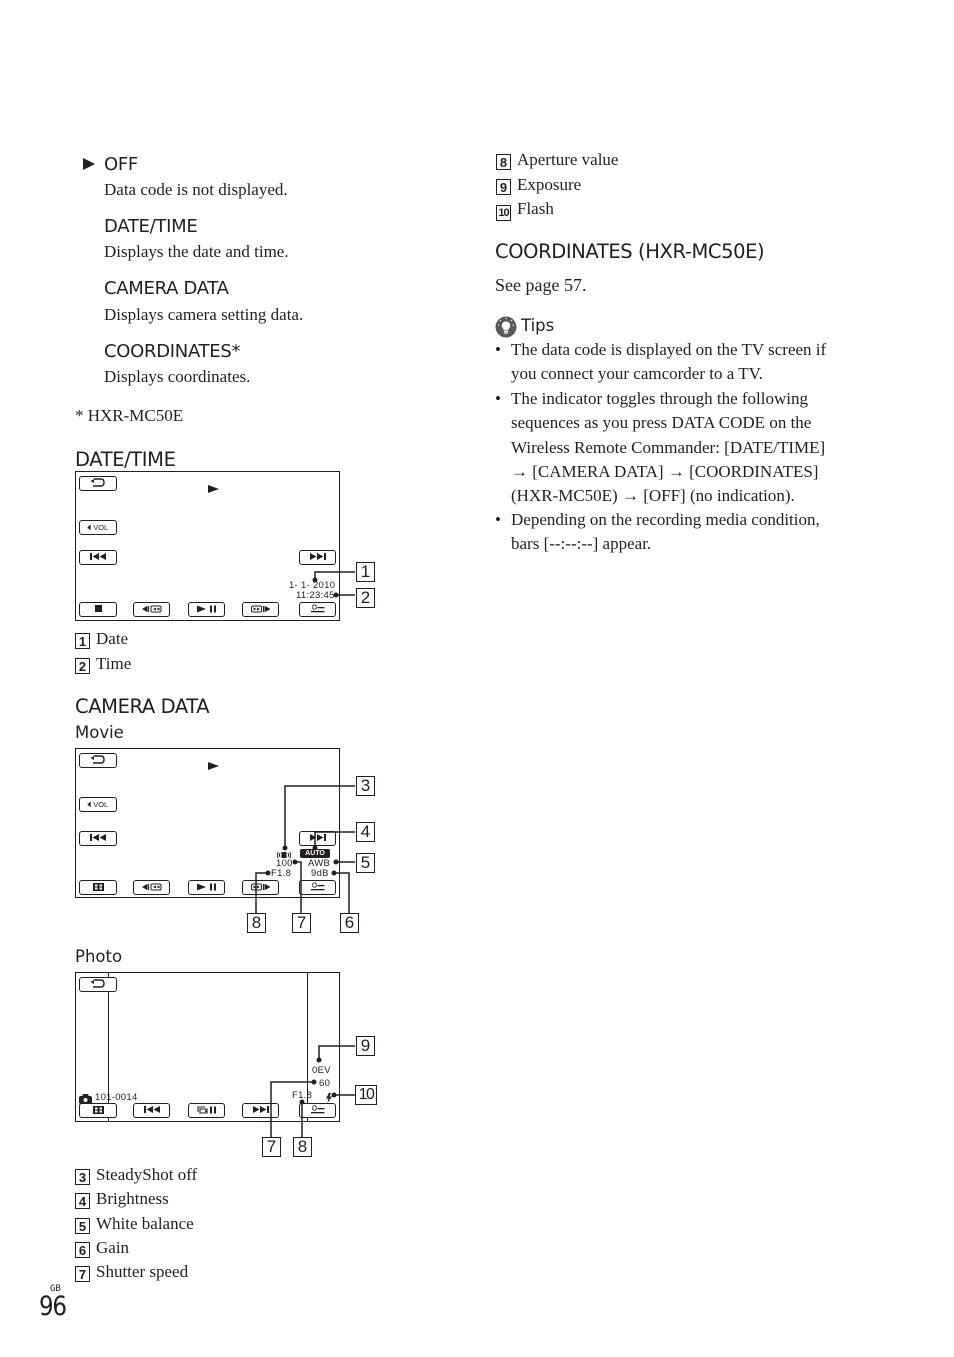  Describe the element at coordinates (172, 351) in the screenshot. I see `option-coordinates-label: COORDINATES*` at that location.